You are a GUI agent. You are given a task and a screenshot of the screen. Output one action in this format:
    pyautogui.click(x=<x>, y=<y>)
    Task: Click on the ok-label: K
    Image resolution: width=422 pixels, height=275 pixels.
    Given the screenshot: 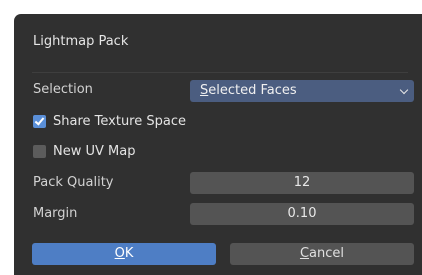 What is the action you would take?
    pyautogui.click(x=129, y=253)
    